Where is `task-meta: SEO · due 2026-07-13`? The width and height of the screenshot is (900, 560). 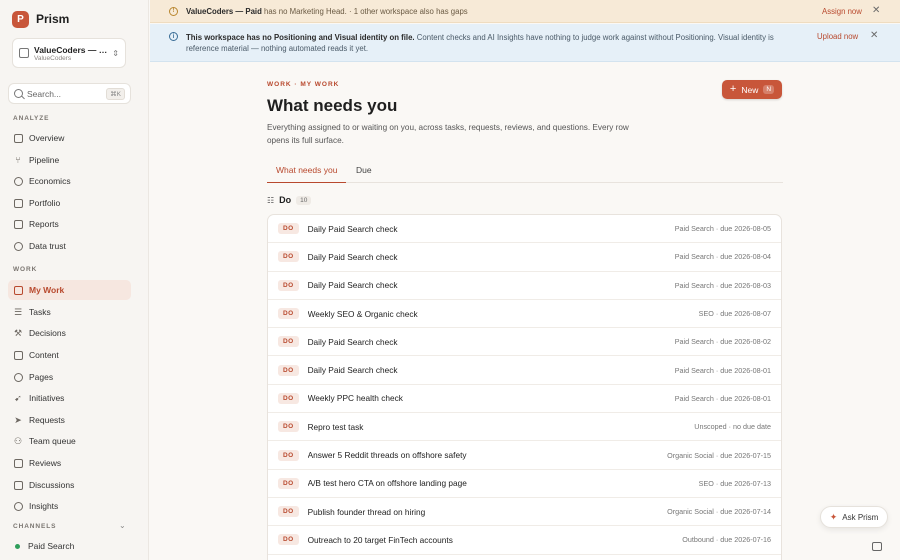 task-meta: SEO · due 2026-07-13 is located at coordinates (734, 483).